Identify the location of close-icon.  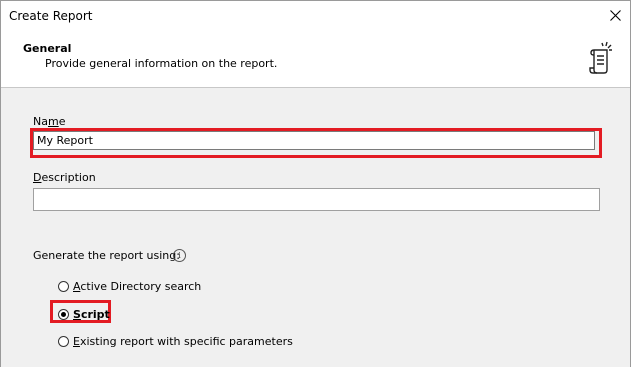
(615, 15).